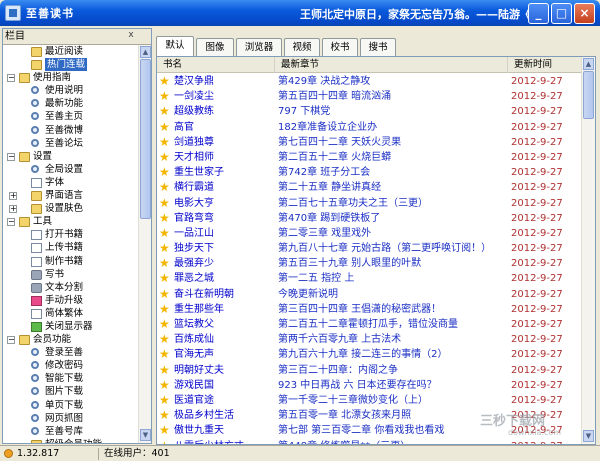 The width and height of the screenshot is (600, 461). I want to click on latest-chapter-cell: 第二百五十二章霍顿打瓜手，错位没商量, so click(391, 324).